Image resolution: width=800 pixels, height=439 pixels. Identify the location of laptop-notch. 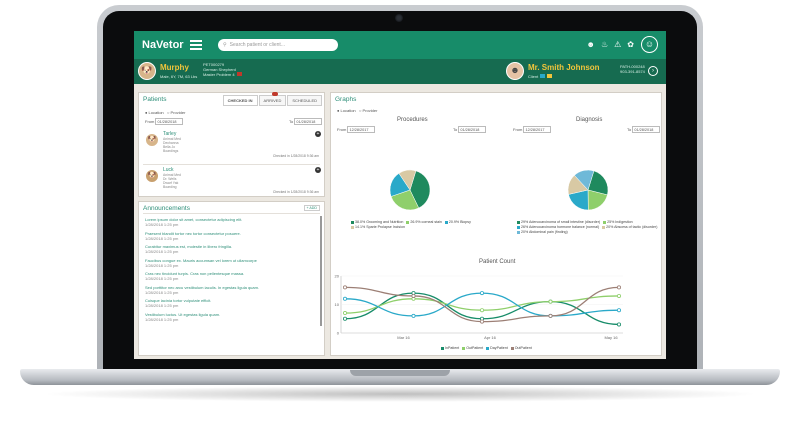
(400, 373).